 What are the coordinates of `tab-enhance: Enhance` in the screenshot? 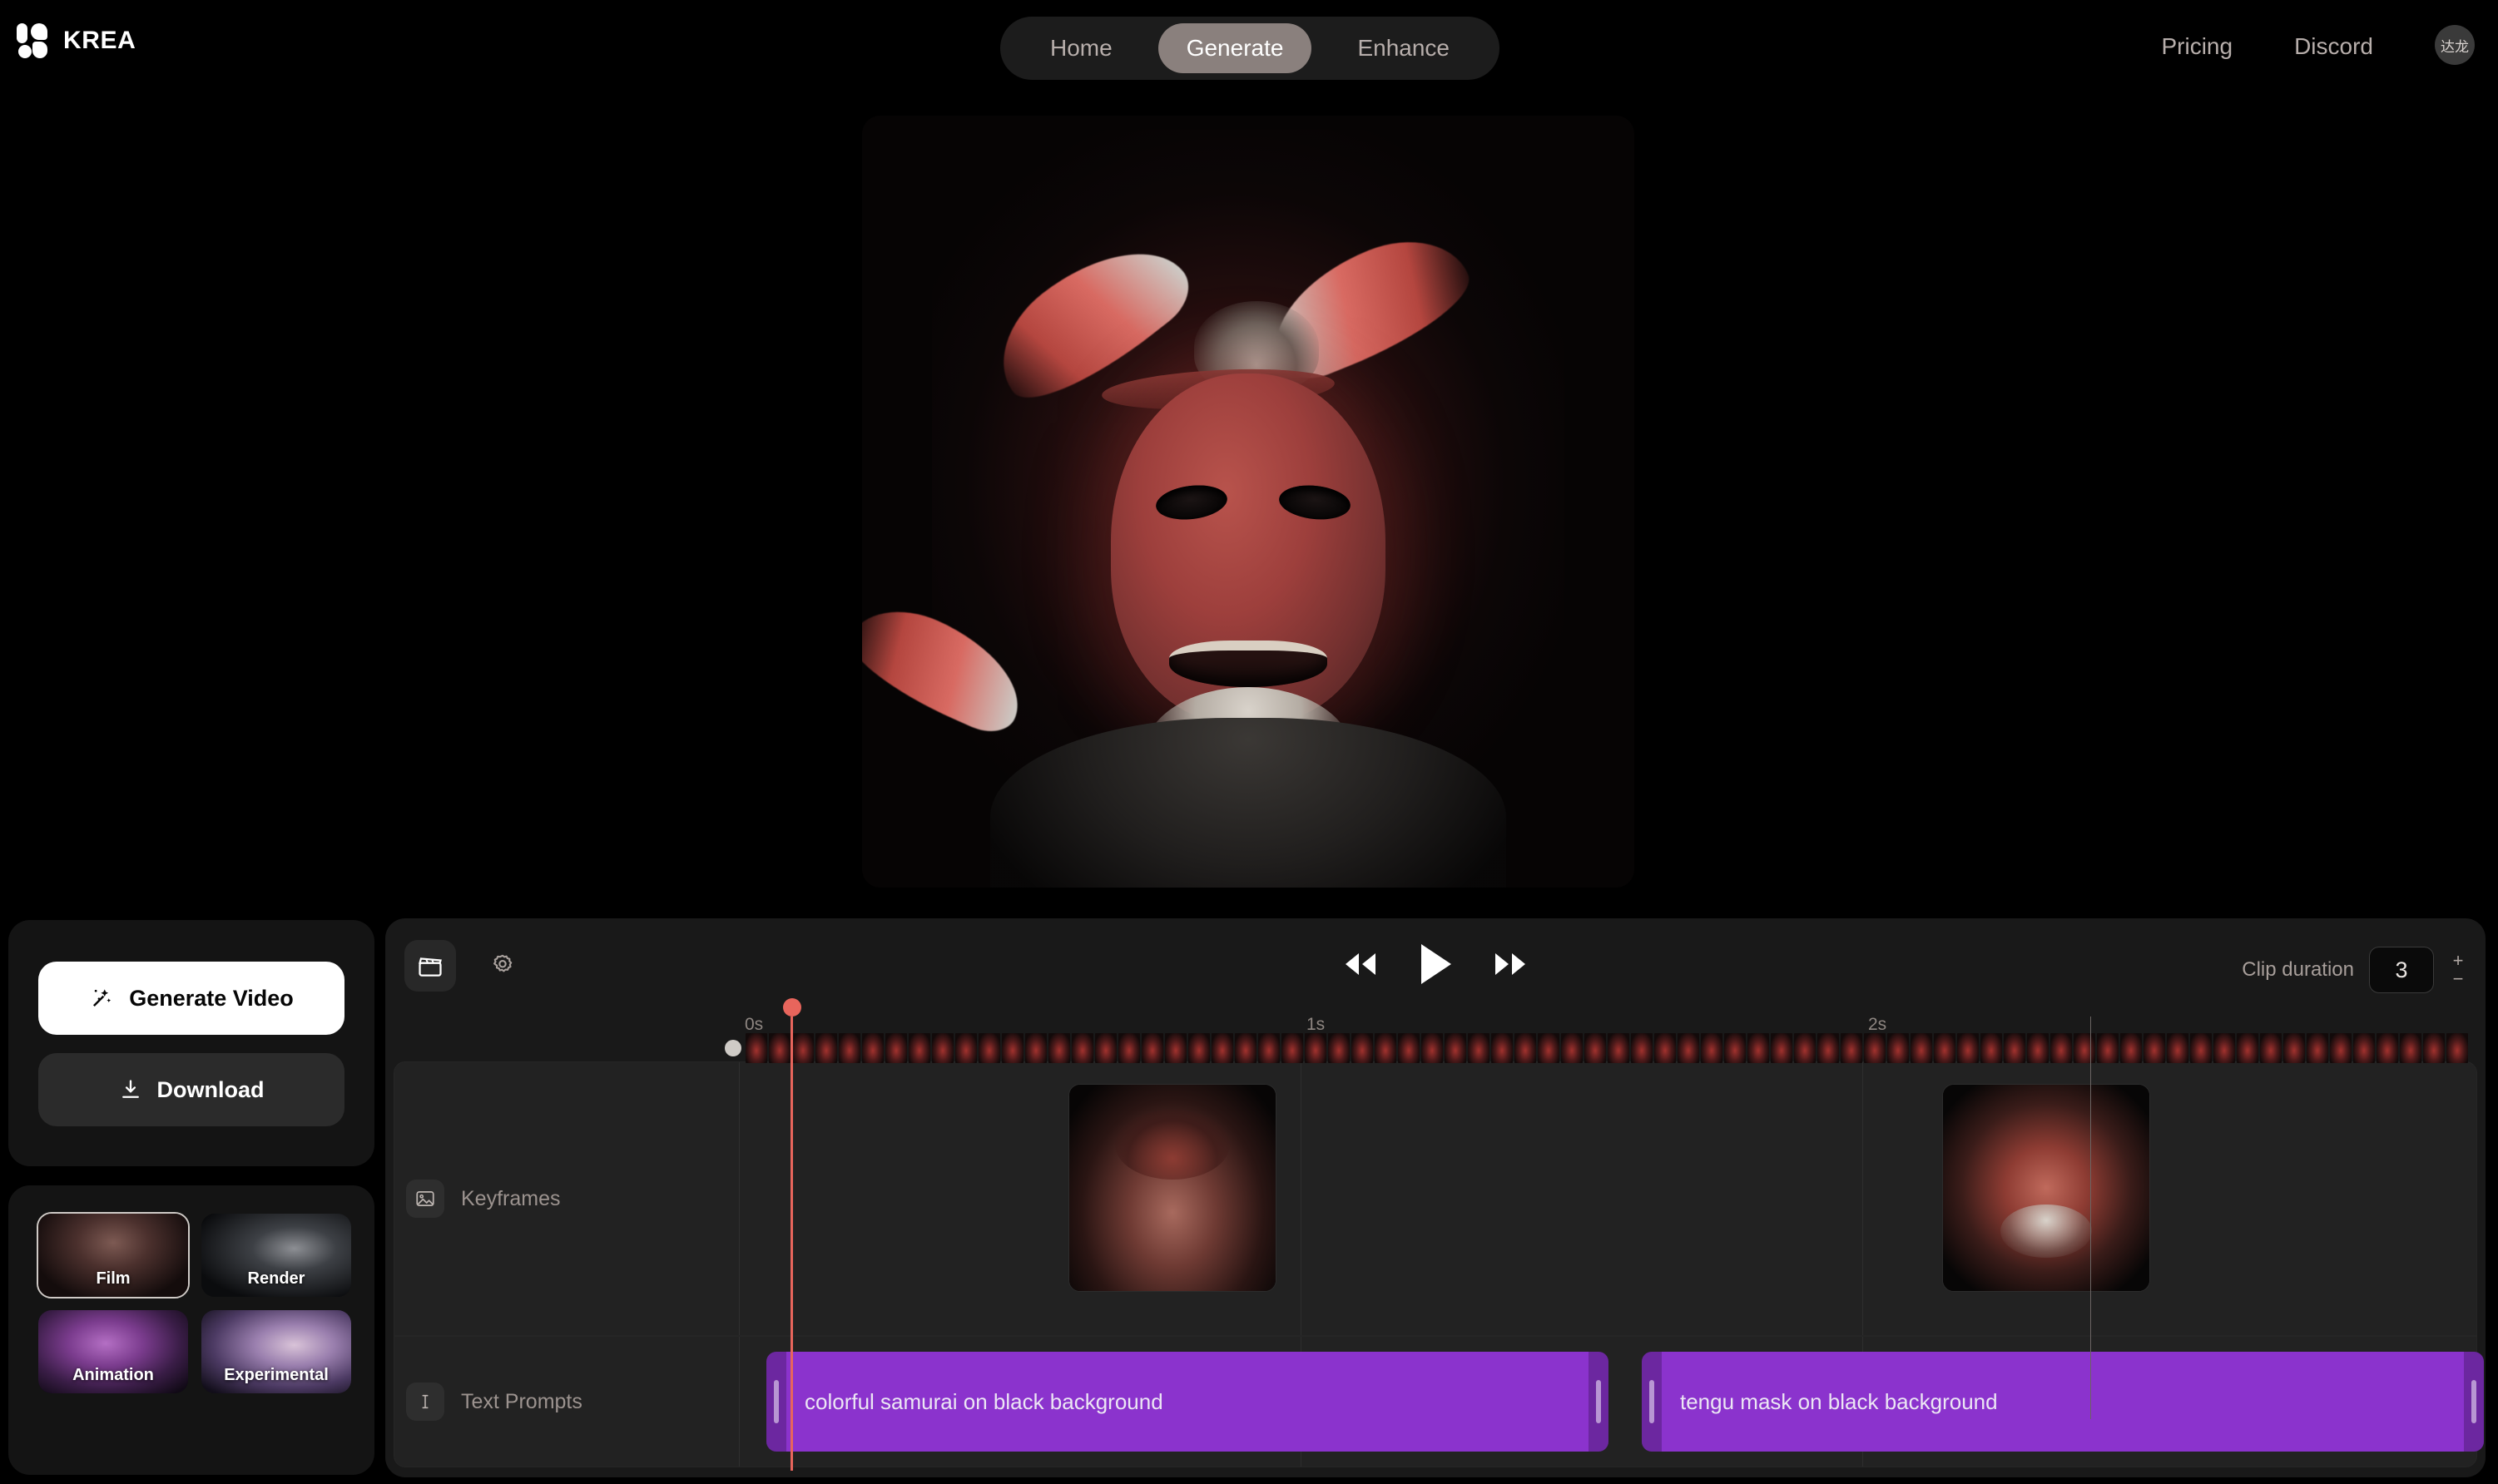 It's located at (1404, 48).